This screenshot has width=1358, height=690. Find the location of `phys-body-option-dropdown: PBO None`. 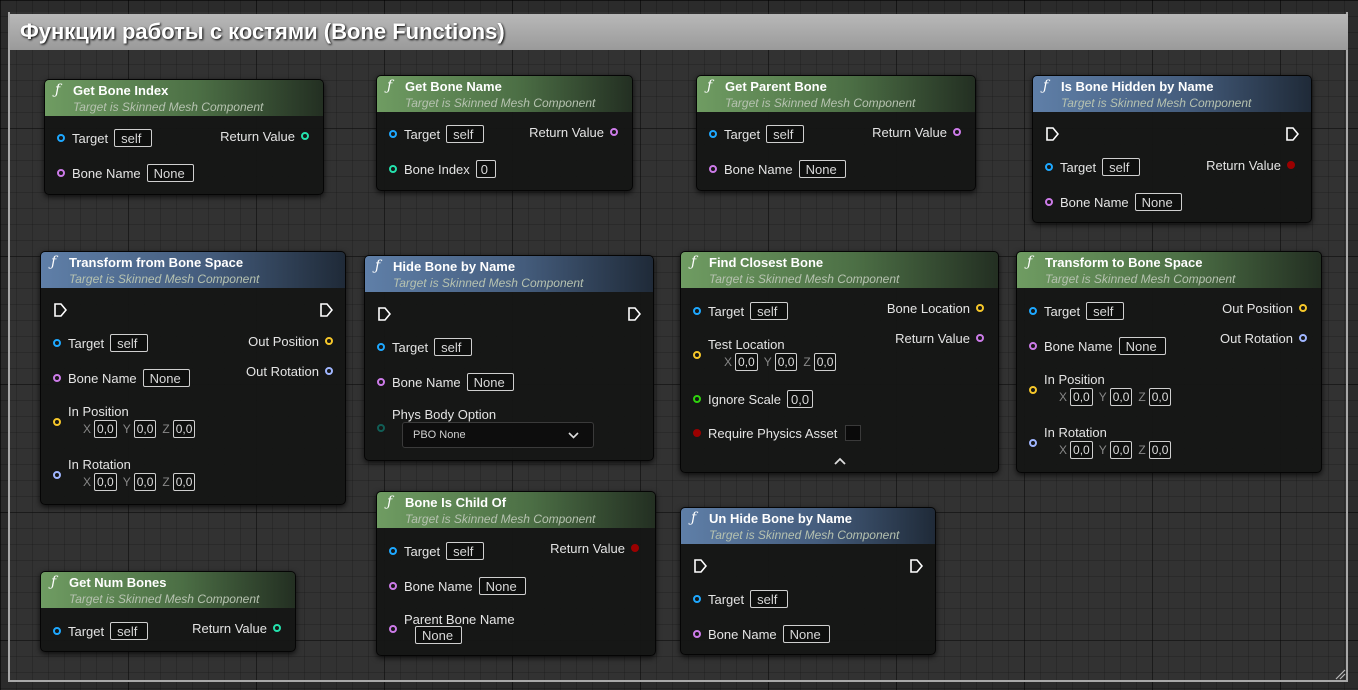

phys-body-option-dropdown: PBO None is located at coordinates (498, 435).